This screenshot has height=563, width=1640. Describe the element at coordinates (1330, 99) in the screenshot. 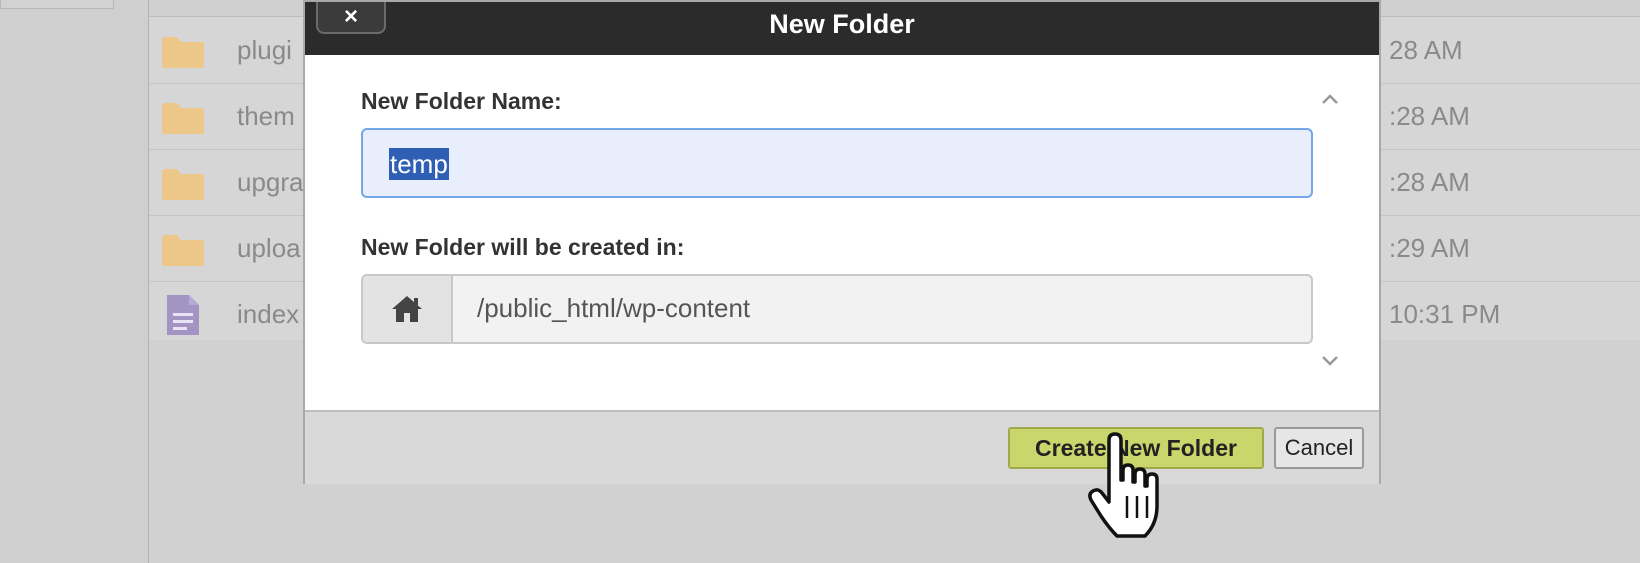

I see `scroll-up-icon` at that location.